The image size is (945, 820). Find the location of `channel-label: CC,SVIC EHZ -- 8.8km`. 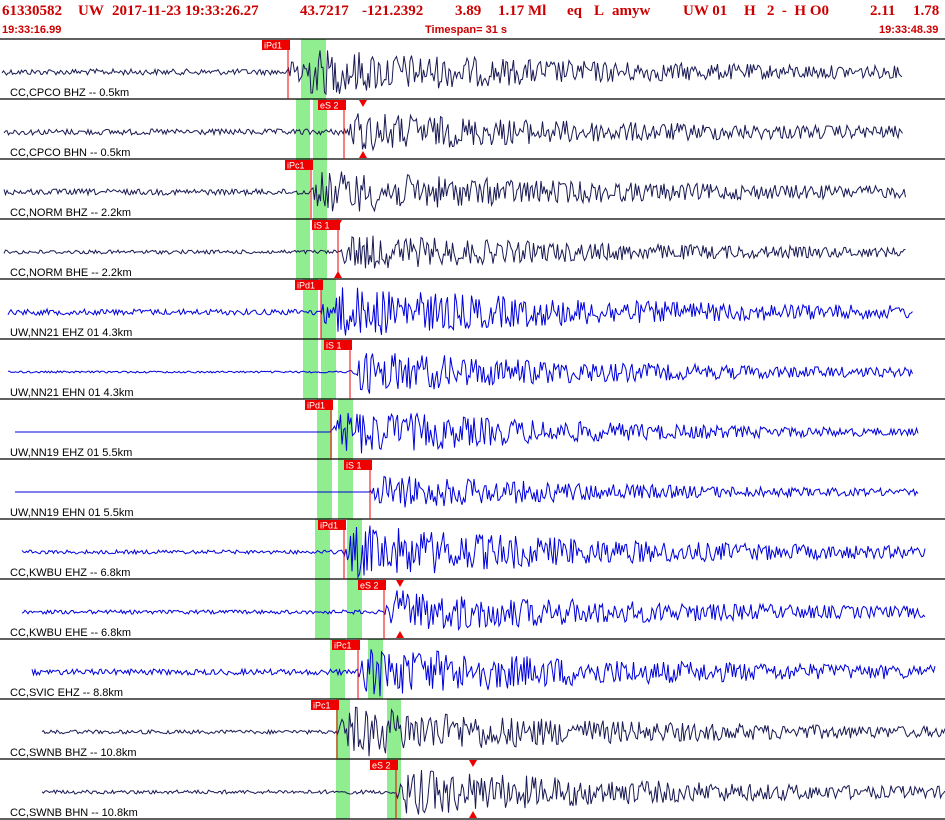

channel-label: CC,SVIC EHZ -- 8.8km is located at coordinates (66, 693).